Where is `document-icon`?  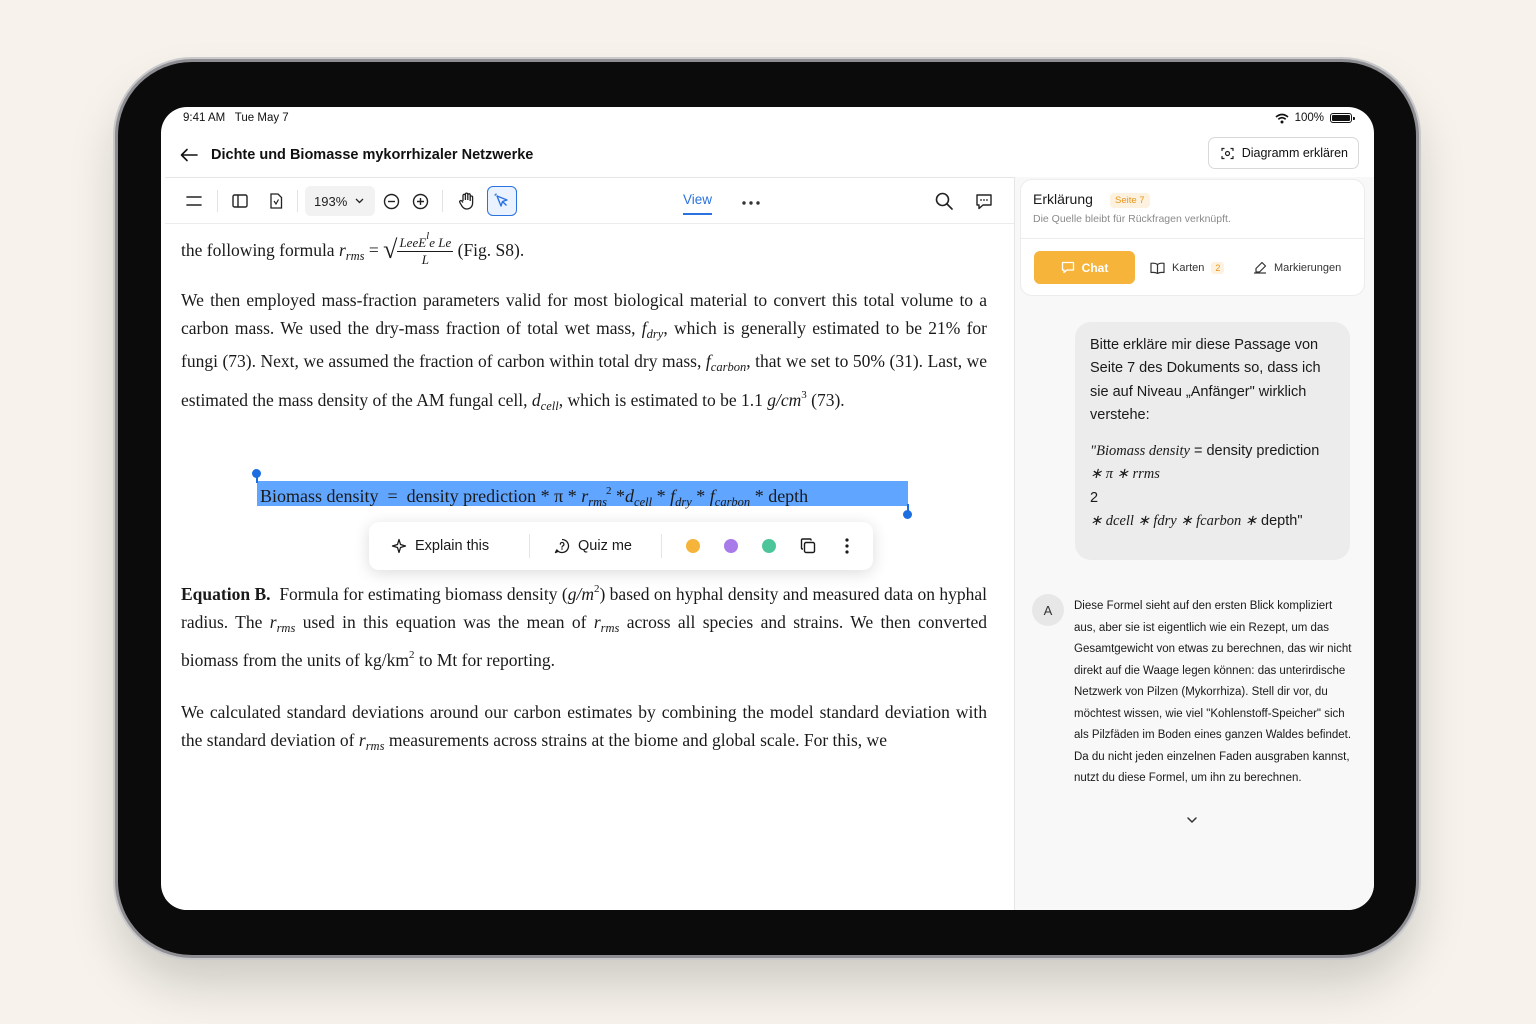 document-icon is located at coordinates (276, 201).